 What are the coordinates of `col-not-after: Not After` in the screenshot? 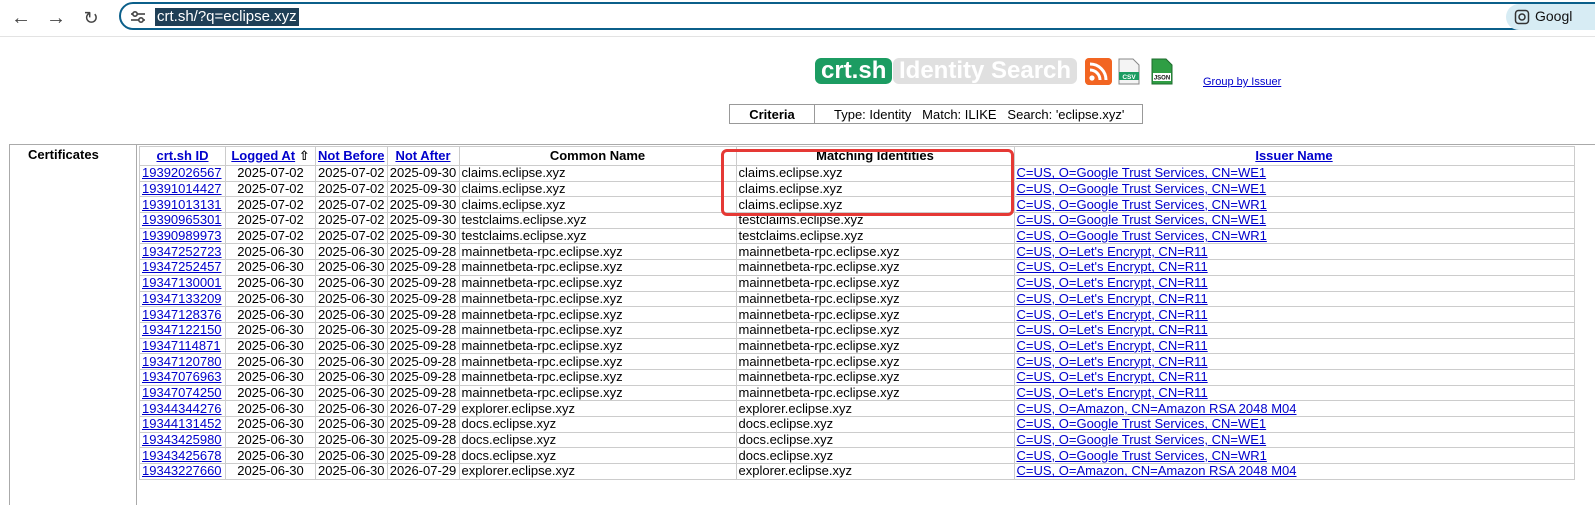 It's located at (423, 156).